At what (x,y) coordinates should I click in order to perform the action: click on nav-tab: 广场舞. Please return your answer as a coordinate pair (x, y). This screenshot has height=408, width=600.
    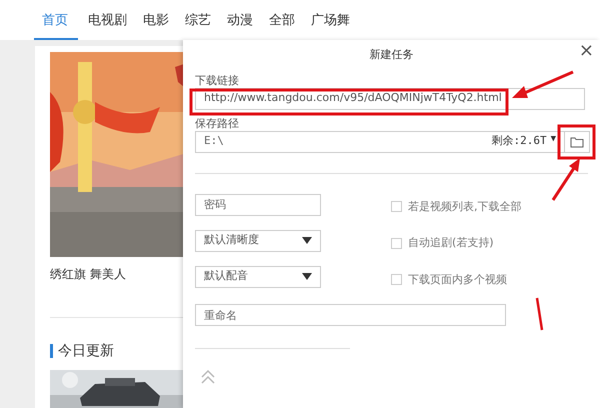
    Looking at the image, I should click on (330, 25).